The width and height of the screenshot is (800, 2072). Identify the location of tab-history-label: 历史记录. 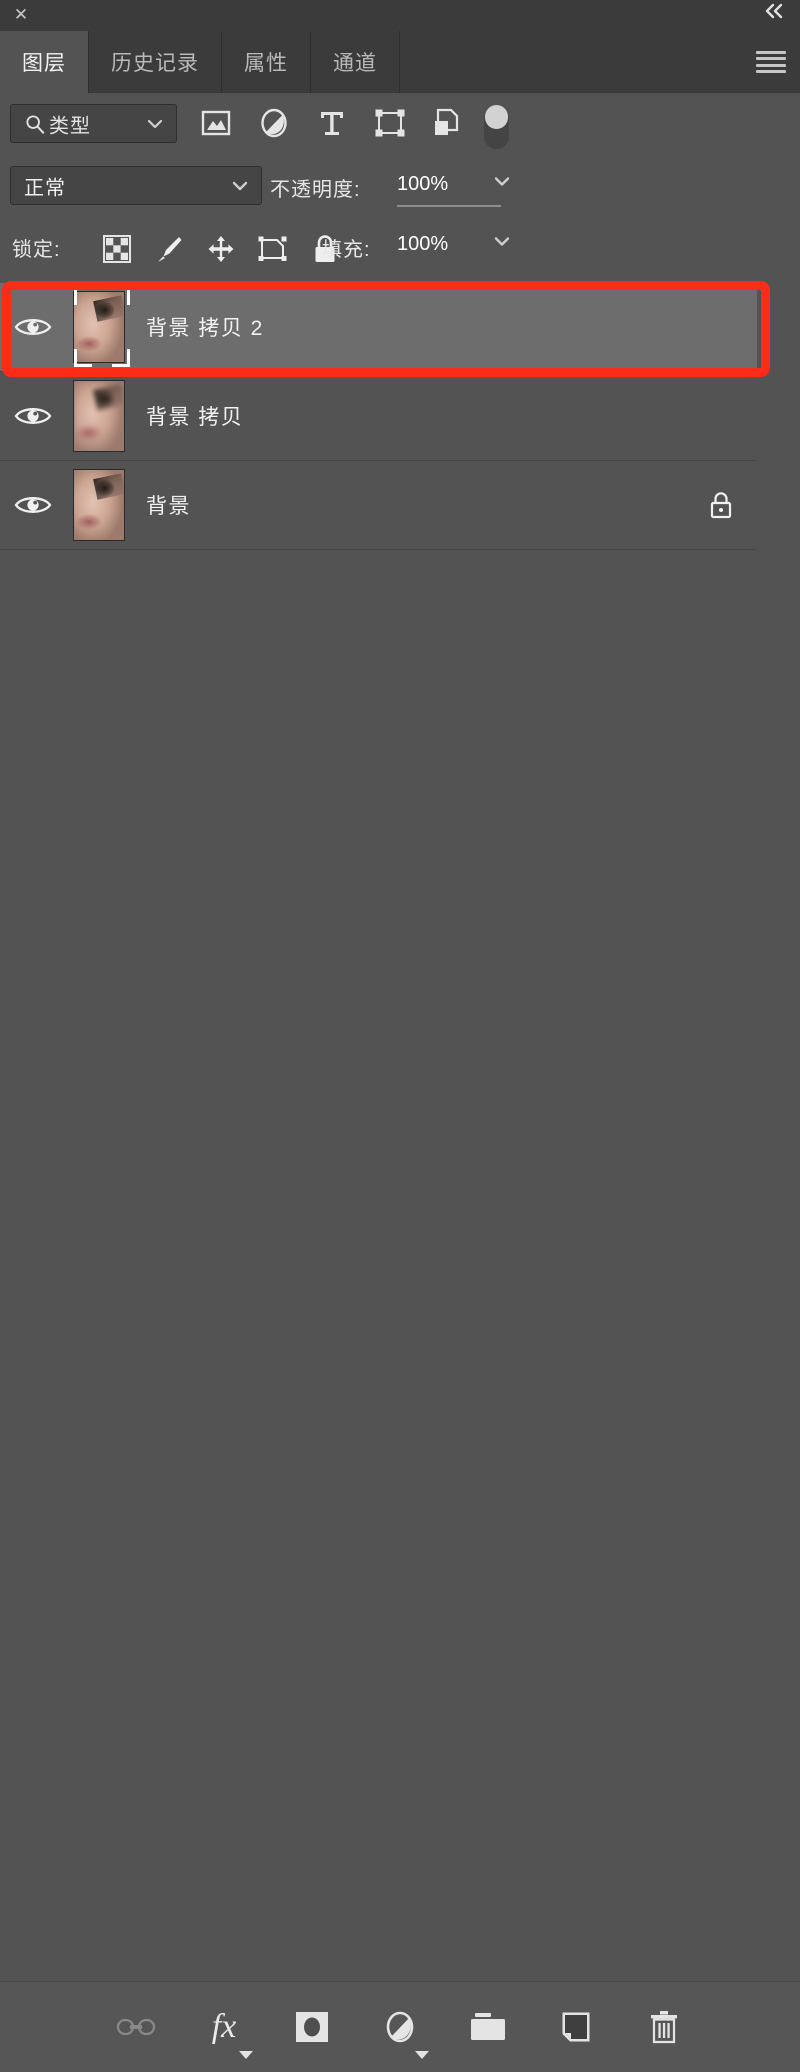
(155, 63).